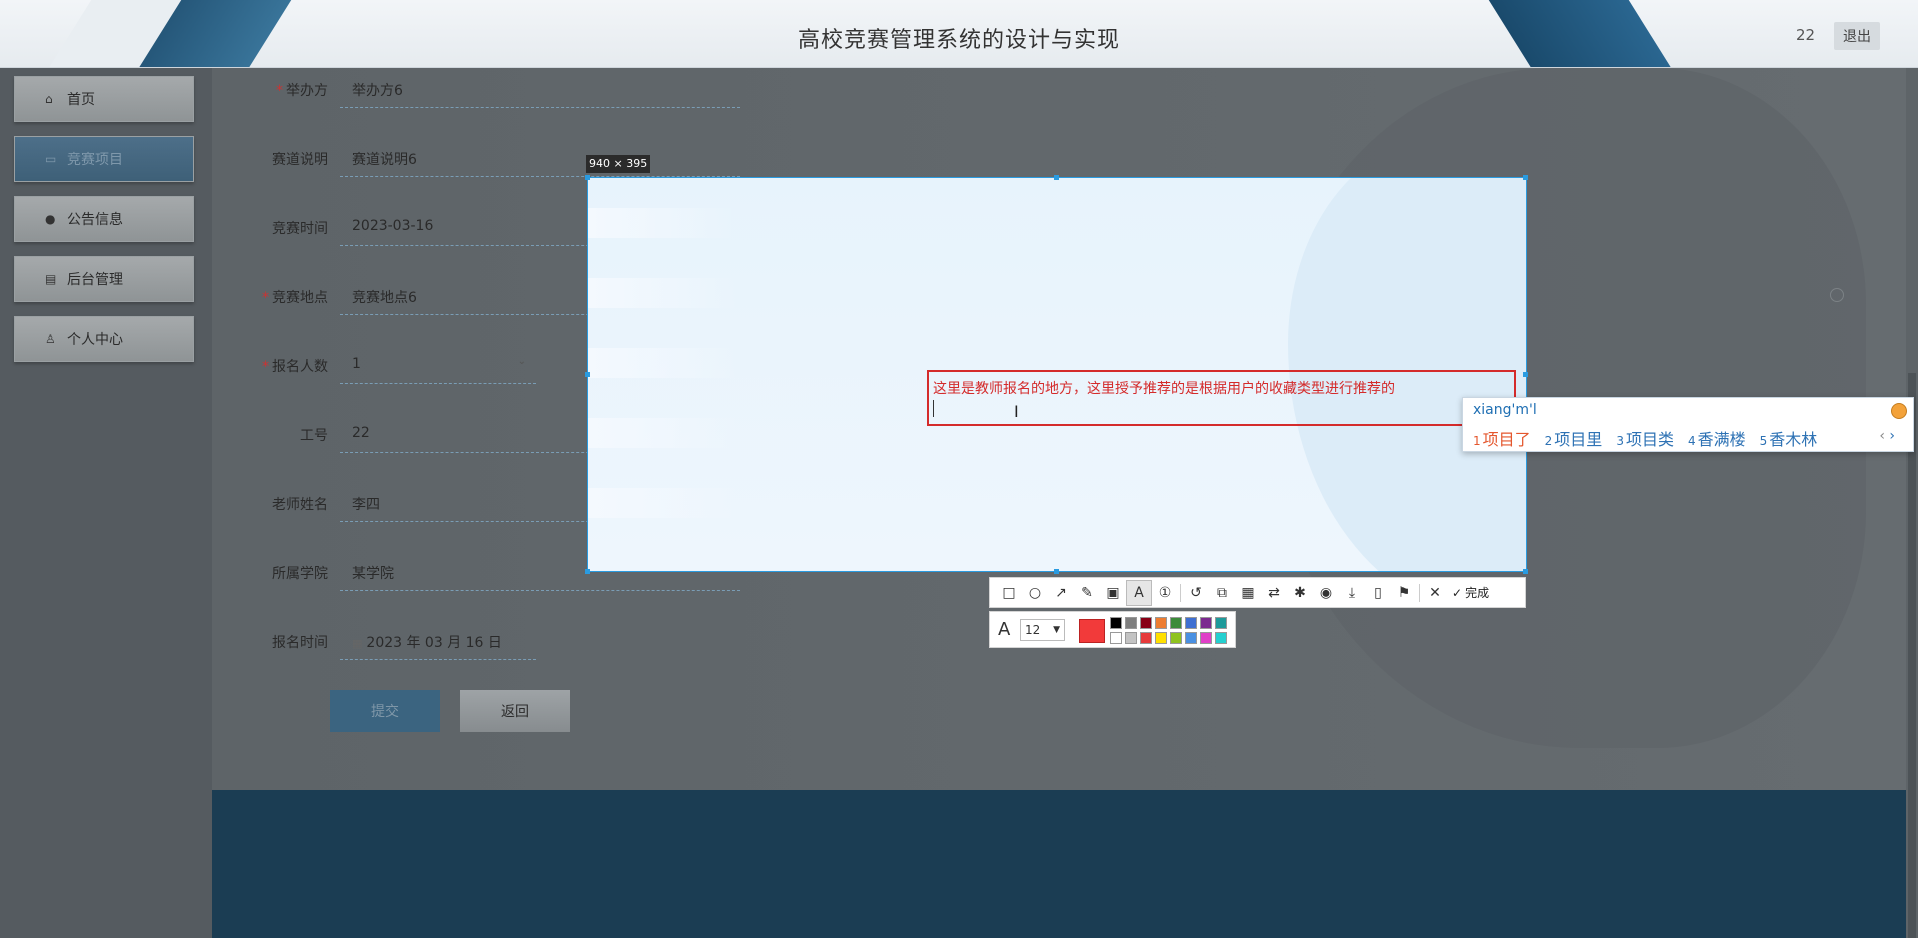 The image size is (1918, 938). Describe the element at coordinates (1887, 436) in the screenshot. I see `ime-page-nav: ‹ ›` at that location.